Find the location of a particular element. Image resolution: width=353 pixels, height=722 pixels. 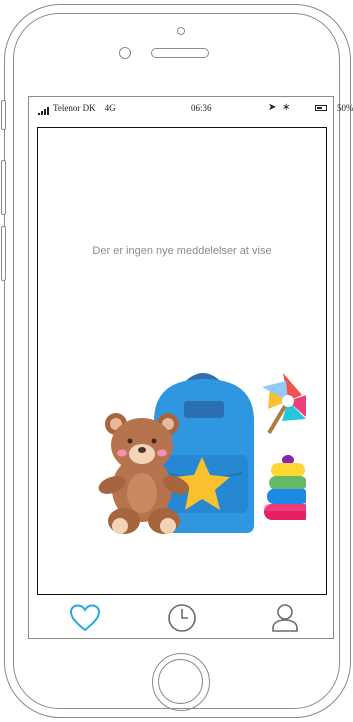

bluetooth-icon: ∗ is located at coordinates (286, 107).